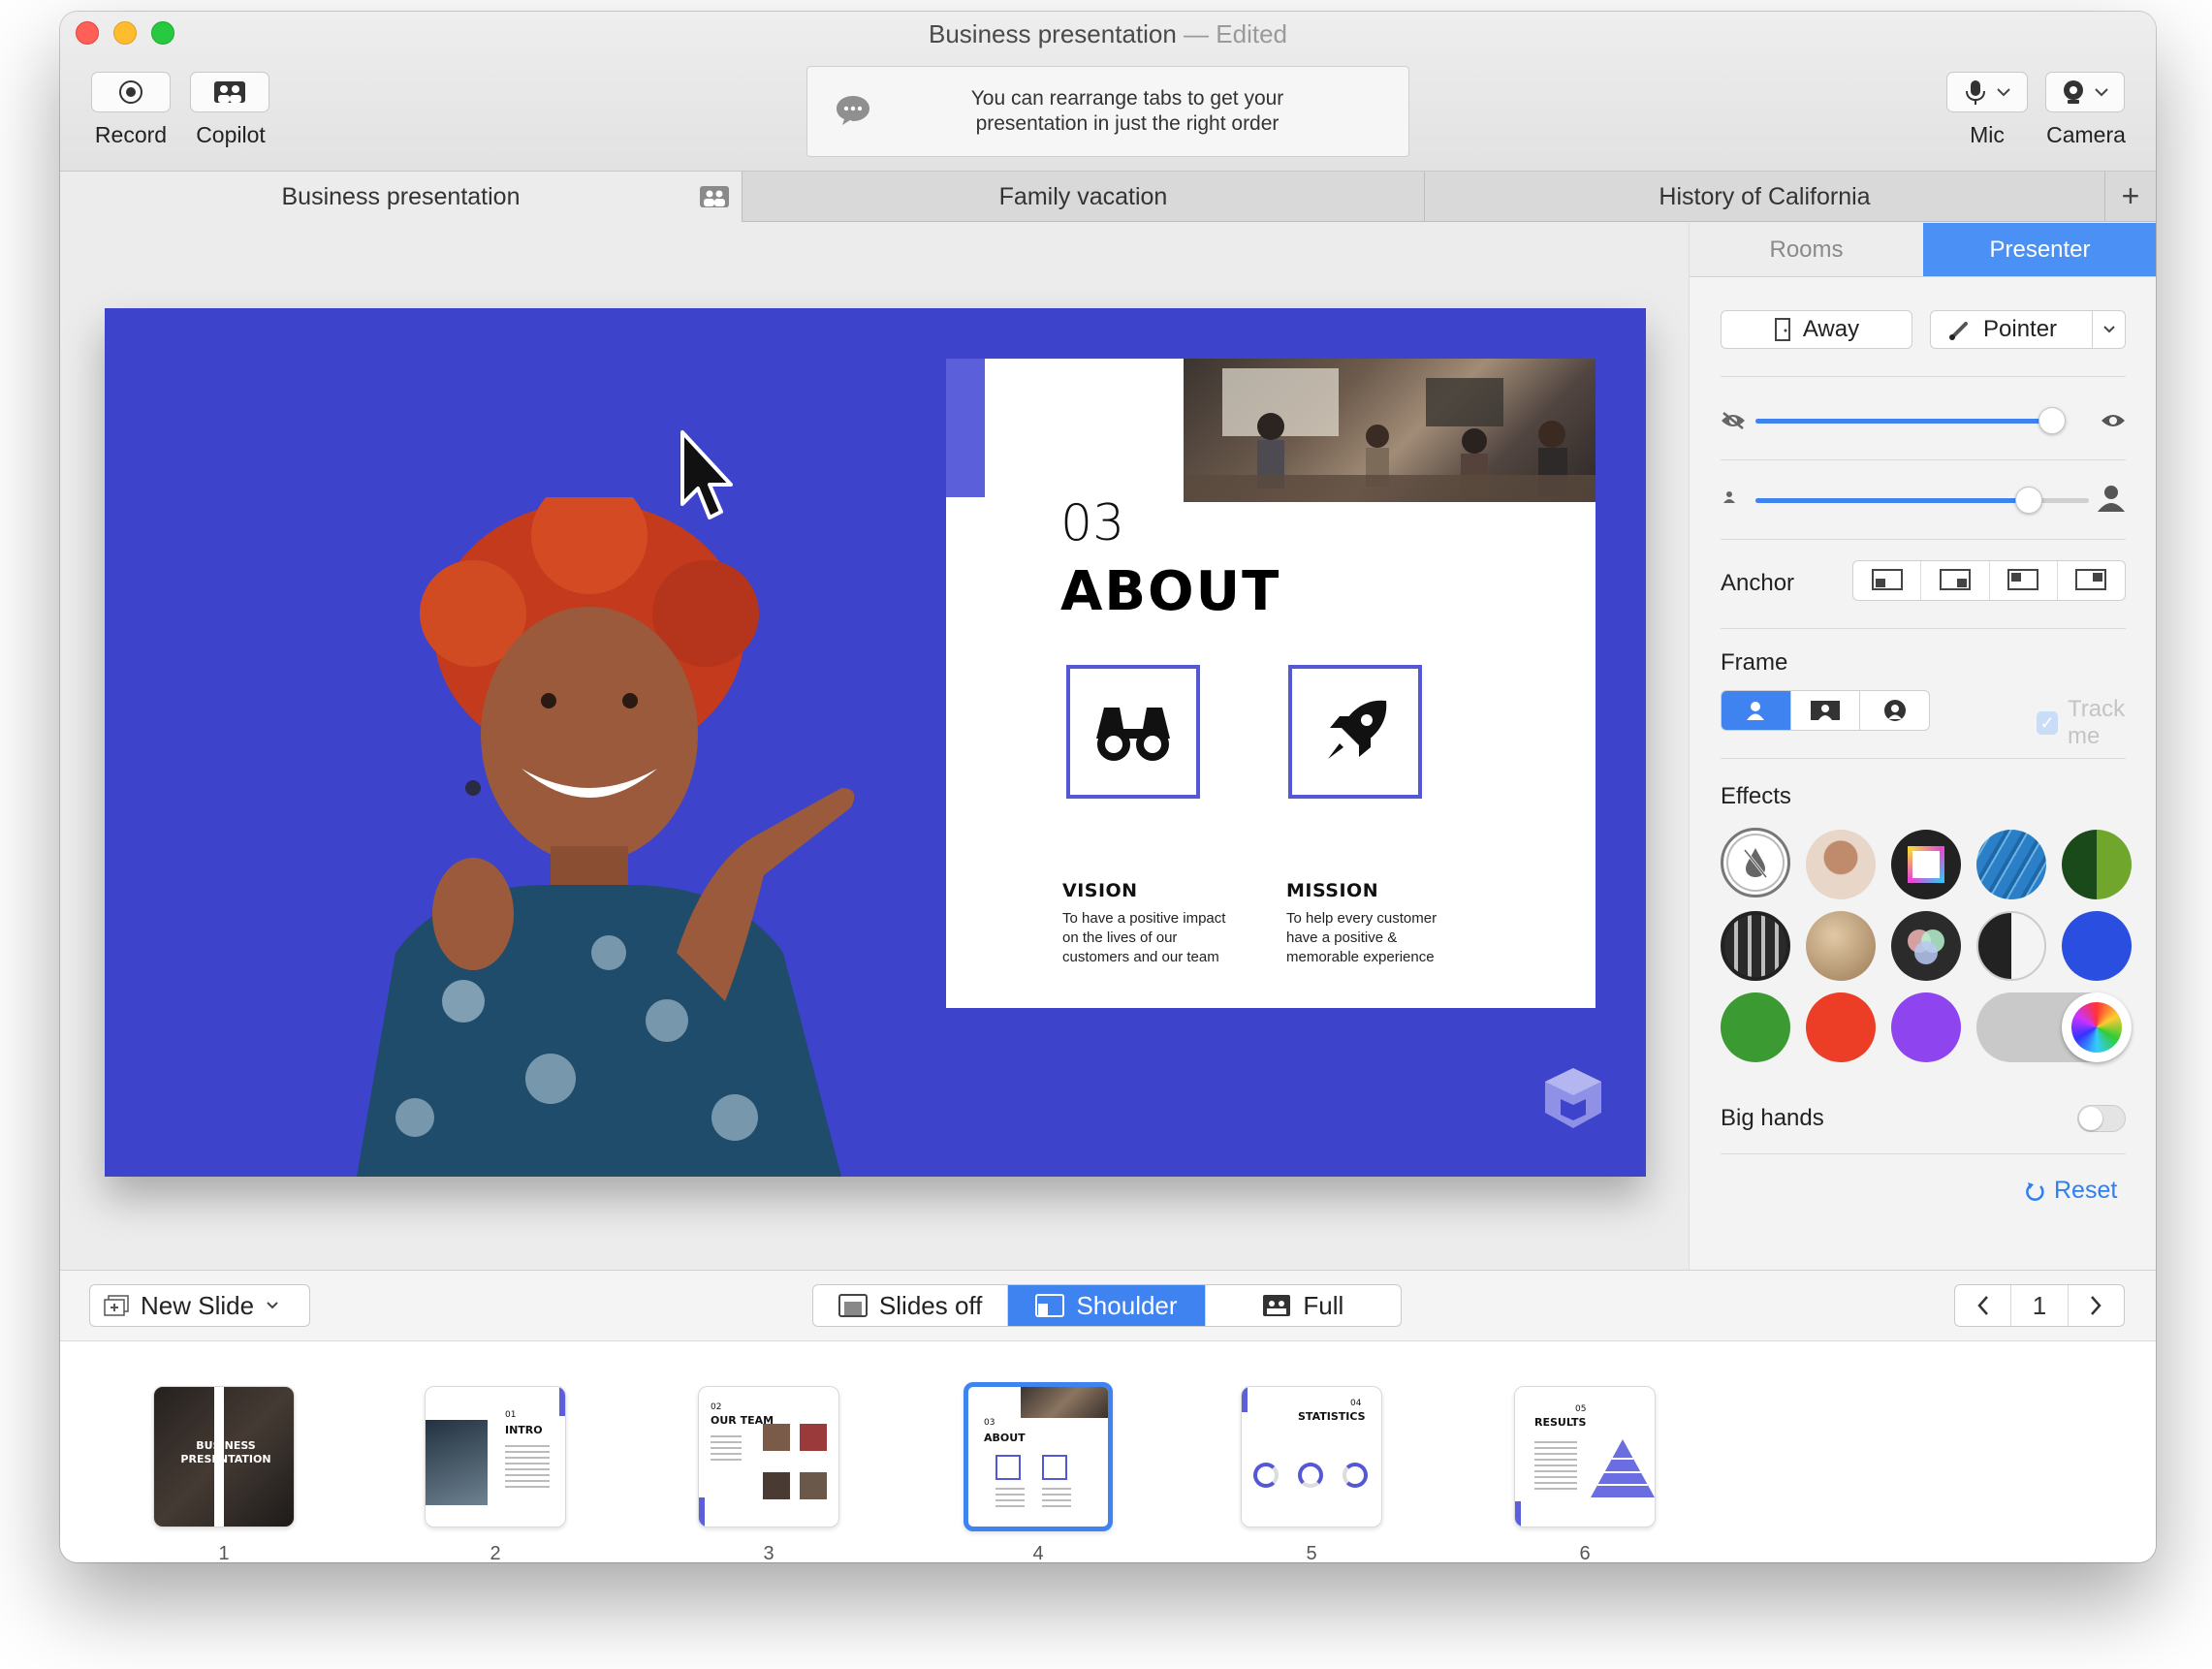 The height and width of the screenshot is (1669, 2212). What do you see at coordinates (401, 197) in the screenshot?
I see `tab-business-presentation: Business presentation` at bounding box center [401, 197].